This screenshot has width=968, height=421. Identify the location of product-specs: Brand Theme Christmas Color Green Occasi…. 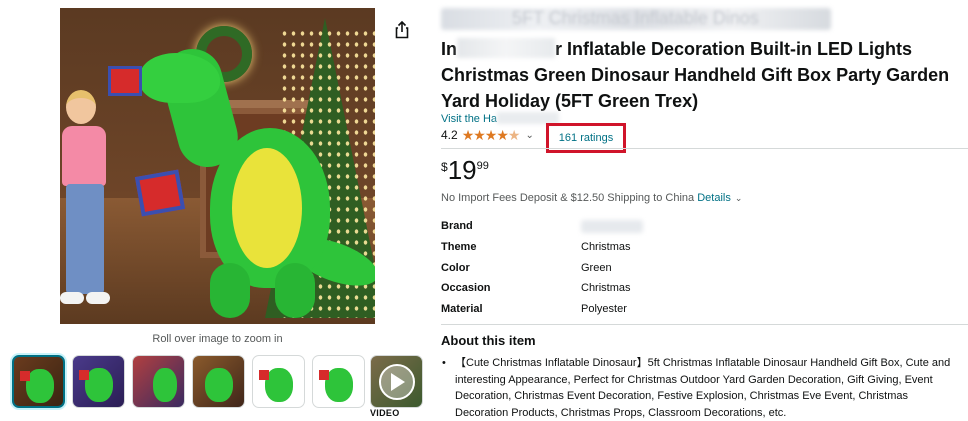
(542, 267).